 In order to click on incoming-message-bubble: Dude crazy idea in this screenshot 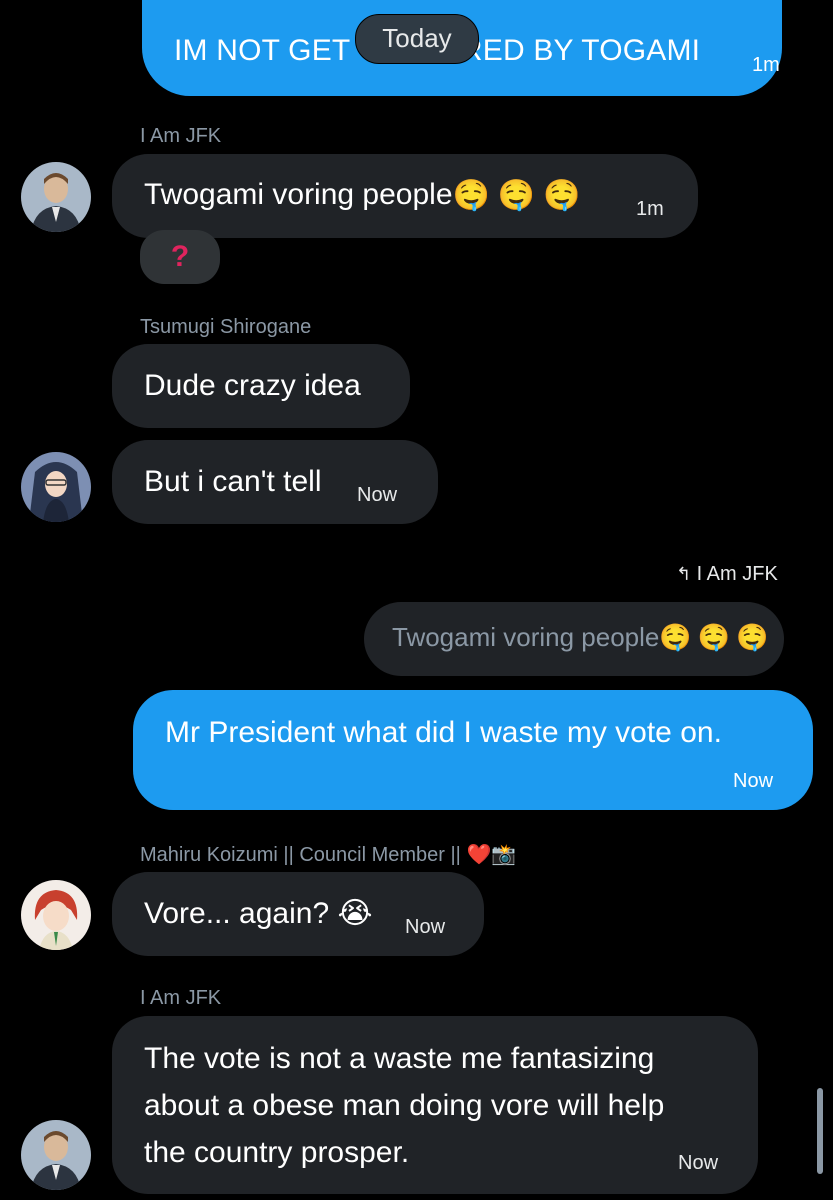, I will do `click(261, 386)`.